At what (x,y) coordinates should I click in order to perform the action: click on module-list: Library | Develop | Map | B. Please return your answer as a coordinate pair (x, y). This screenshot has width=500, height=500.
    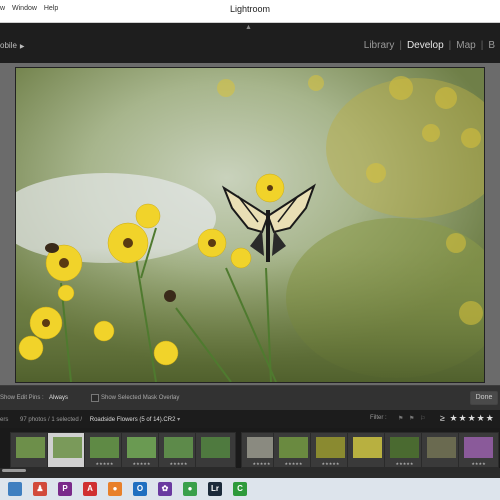
    Looking at the image, I should click on (429, 45).